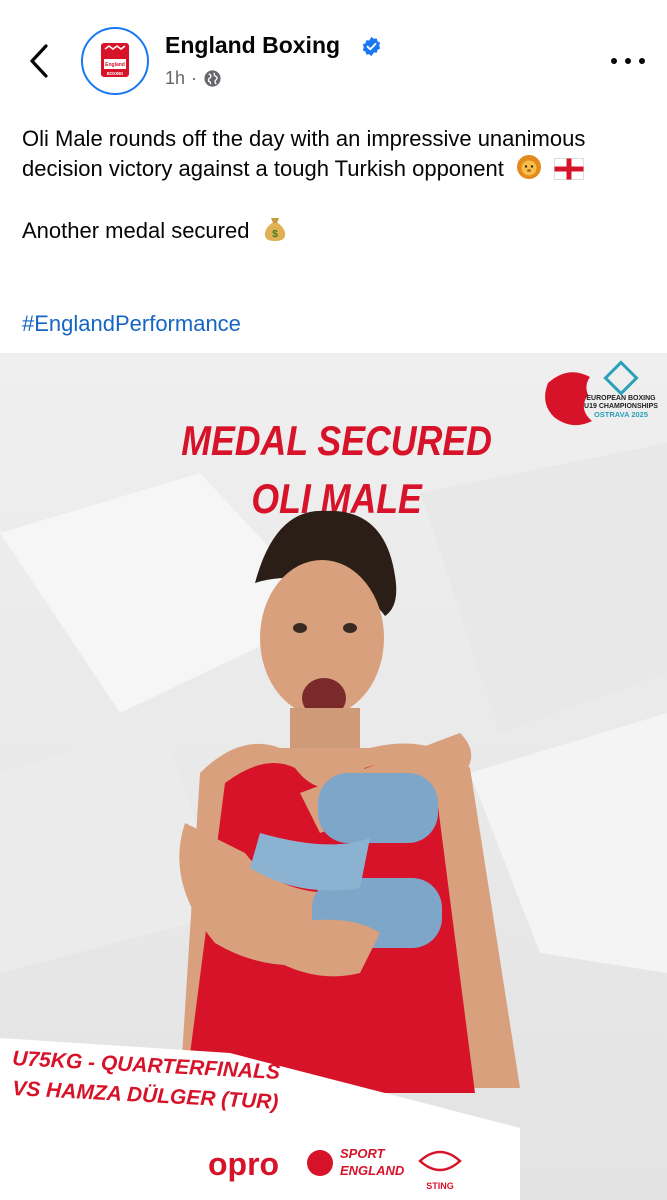  I want to click on avatar: England BOXING, so click(115, 61).